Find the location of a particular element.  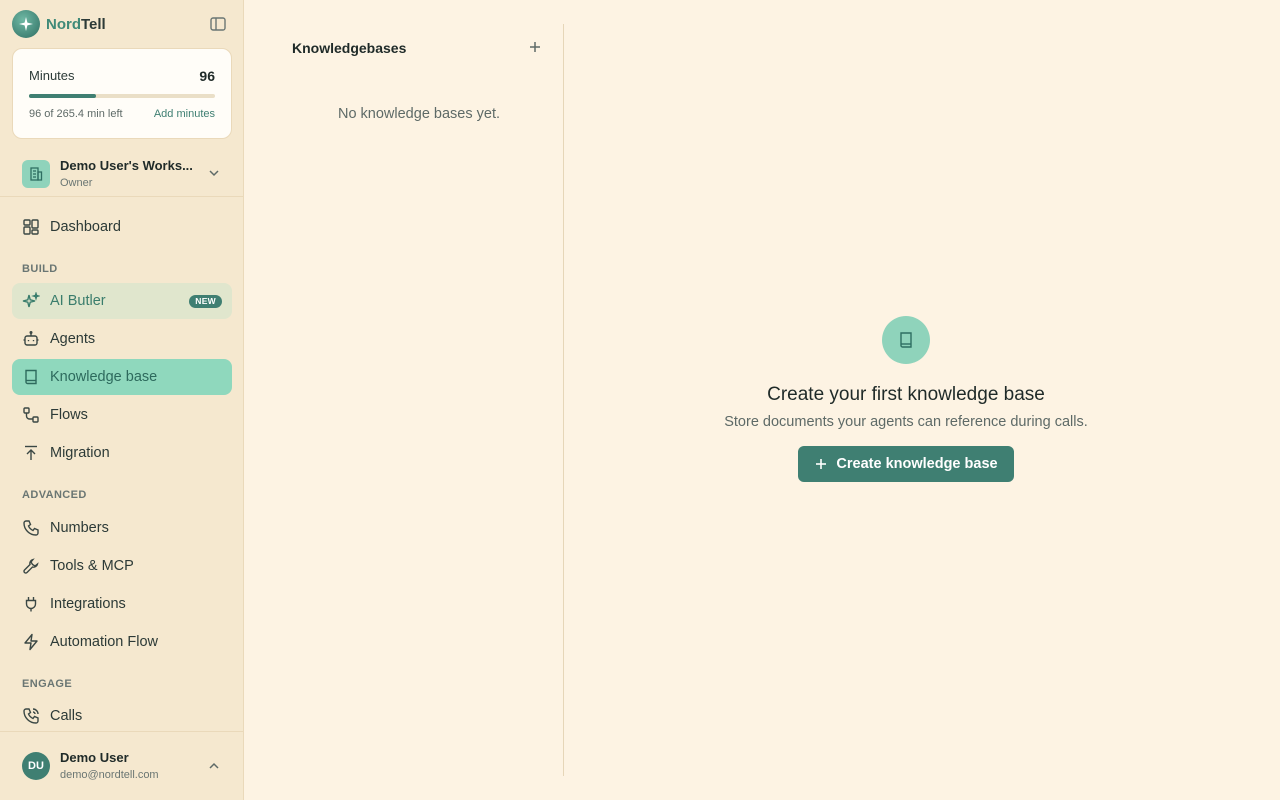

sidebar-item-automation-flow: Automation Flow is located at coordinates (122, 642).